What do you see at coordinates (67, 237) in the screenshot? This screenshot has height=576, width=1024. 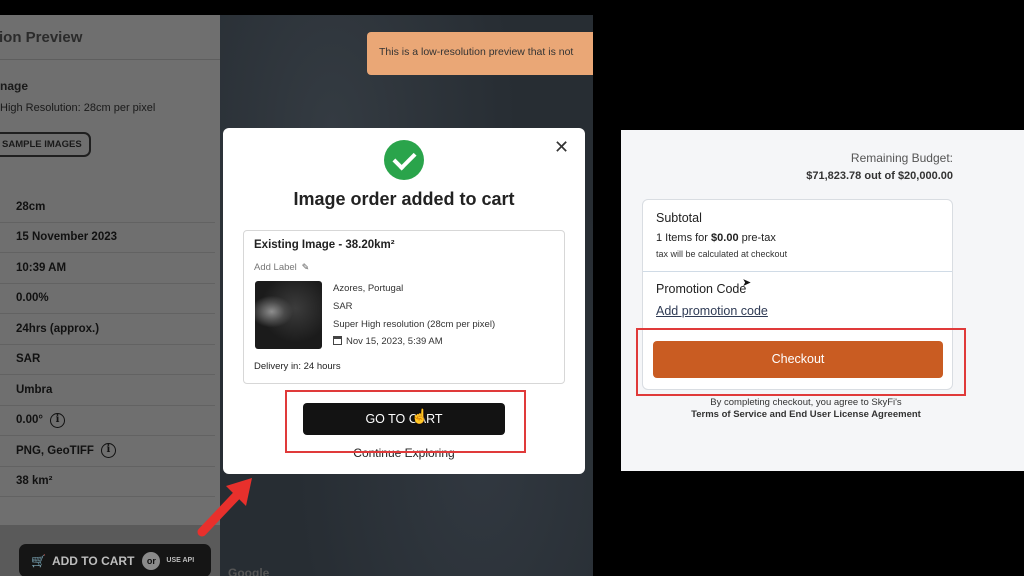 I see `spec-value: 15 November 2023` at bounding box center [67, 237].